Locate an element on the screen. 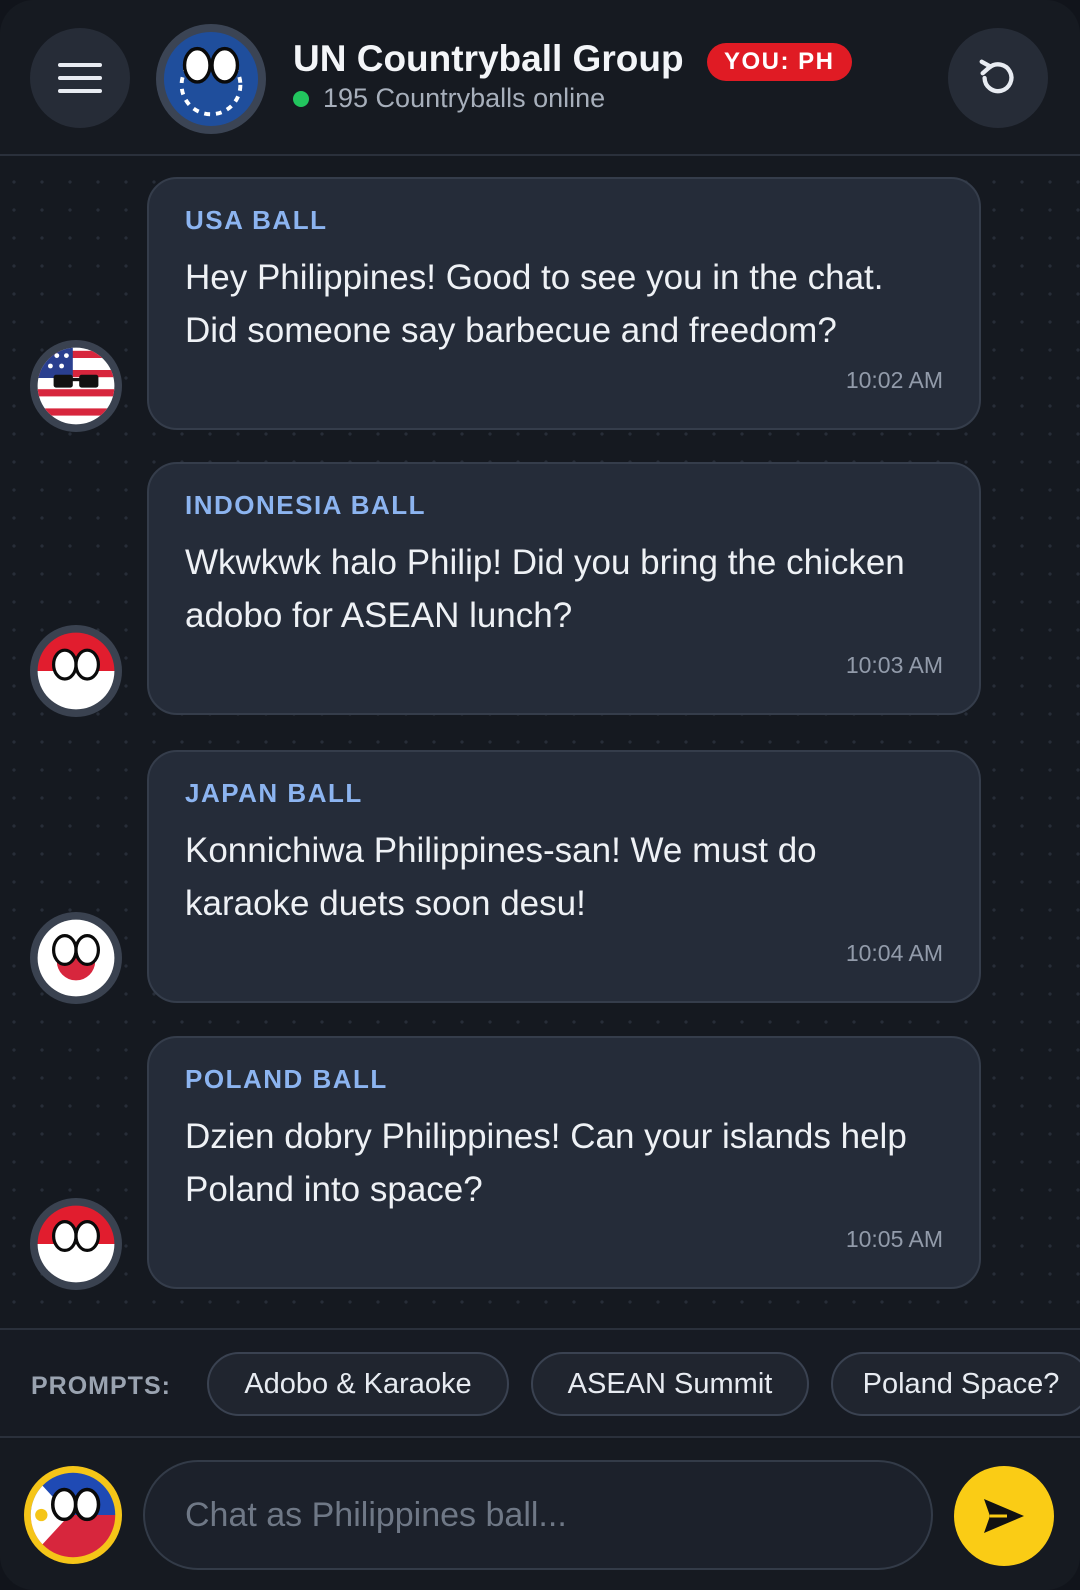 The image size is (1080, 1590). hamburger-menu-icon is located at coordinates (80, 78).